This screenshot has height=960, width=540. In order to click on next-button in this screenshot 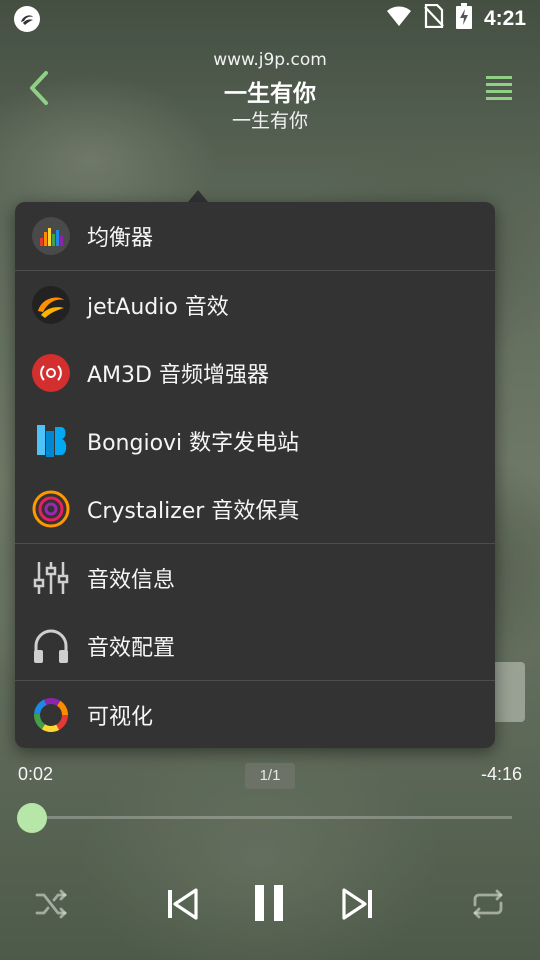, I will do `click(358, 904)`.